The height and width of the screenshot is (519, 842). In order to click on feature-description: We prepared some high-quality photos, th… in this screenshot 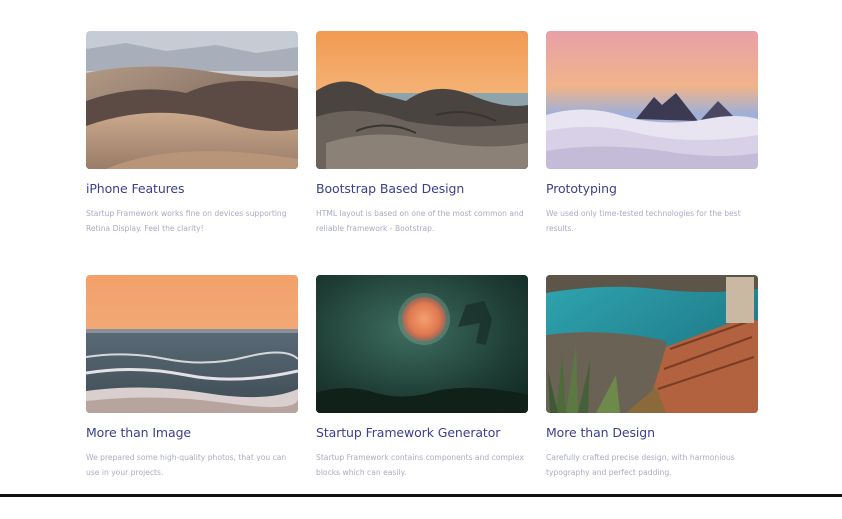, I will do `click(186, 465)`.